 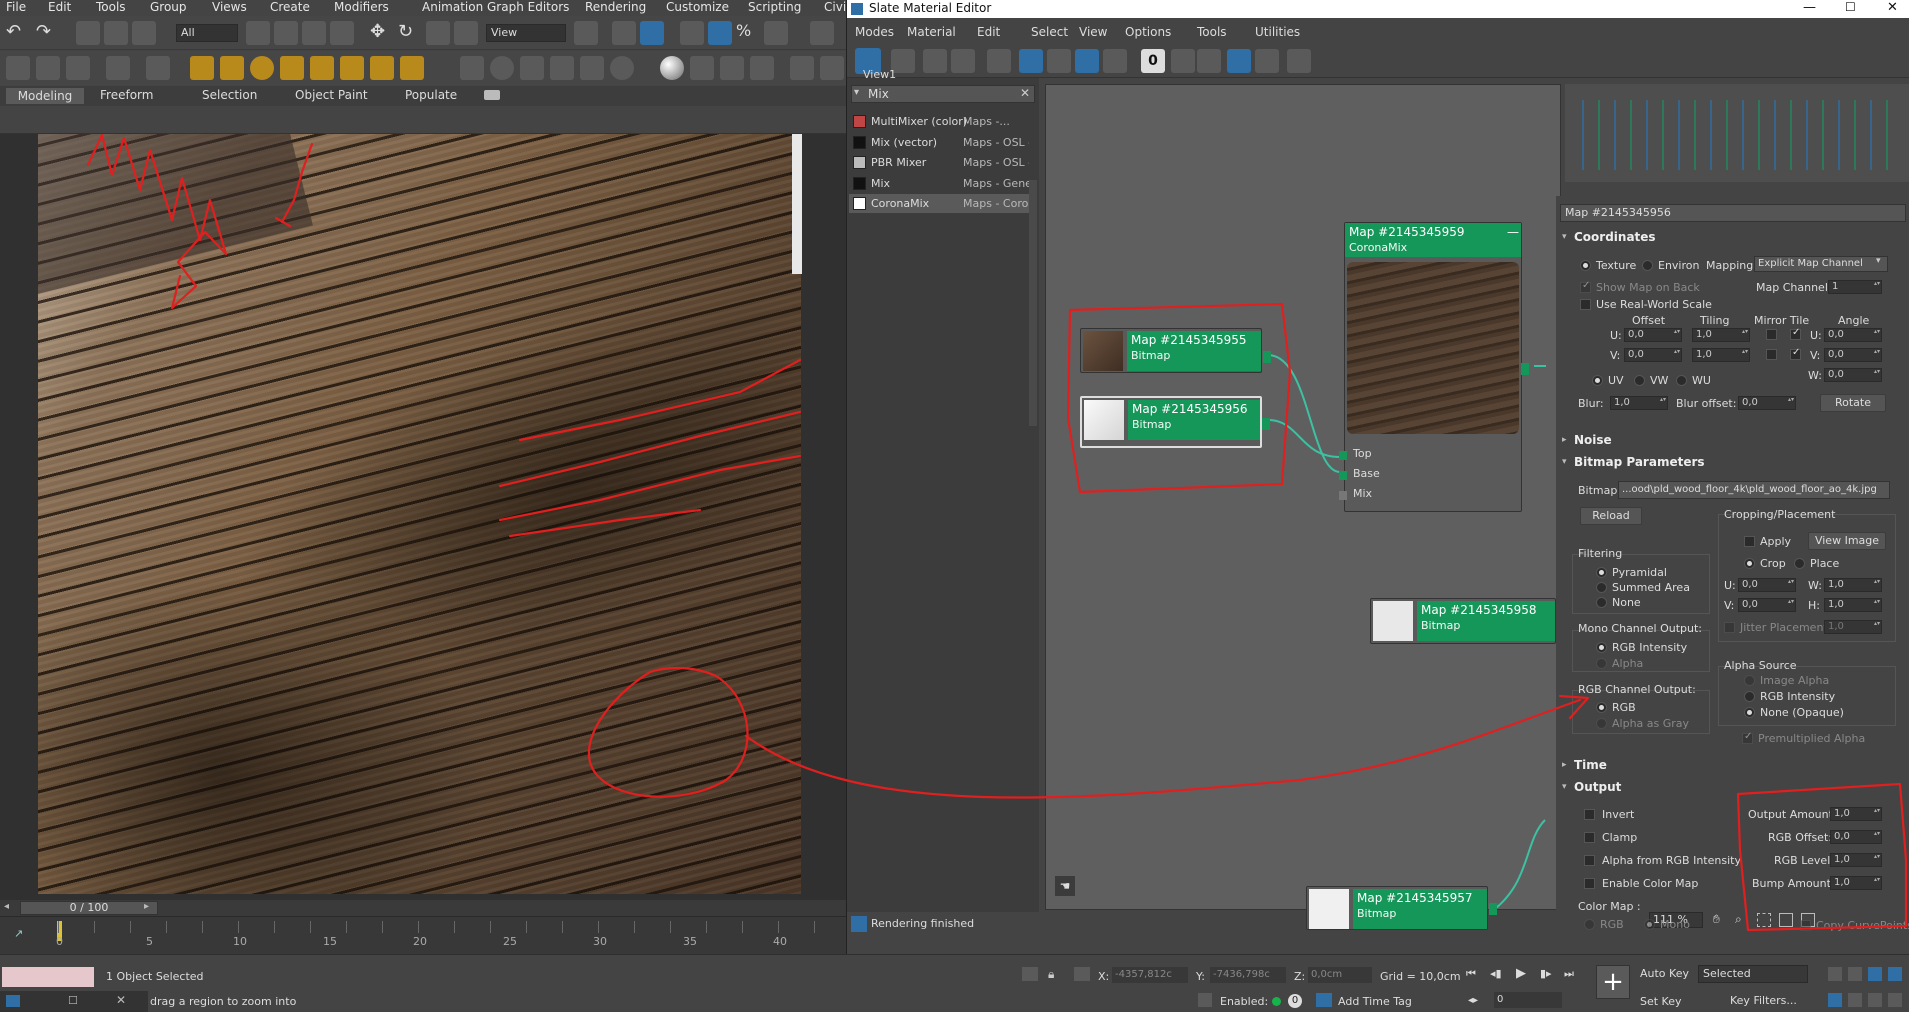 What do you see at coordinates (1822, 857) in the screenshot?
I see `box-output-values` at bounding box center [1822, 857].